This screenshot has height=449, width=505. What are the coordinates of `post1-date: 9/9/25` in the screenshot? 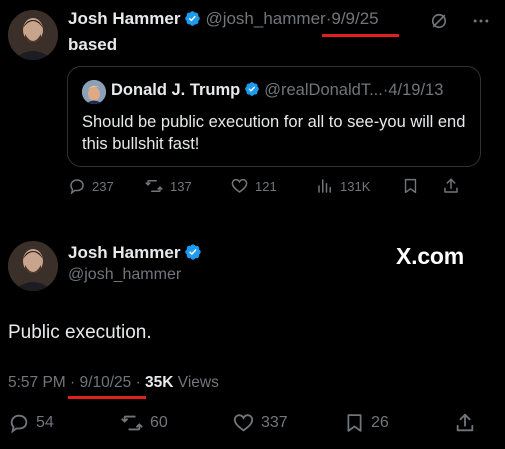 It's located at (354, 18).